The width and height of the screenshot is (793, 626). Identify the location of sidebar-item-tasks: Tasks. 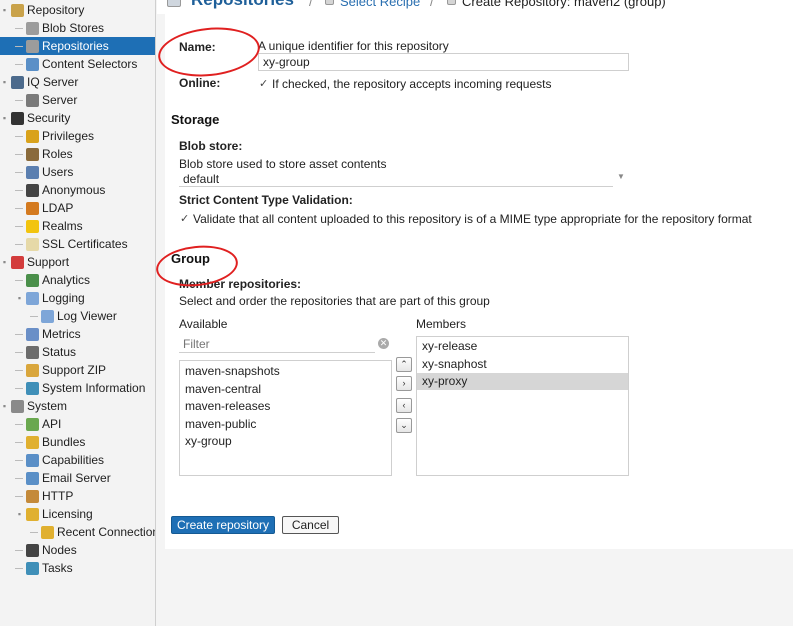
(77, 568).